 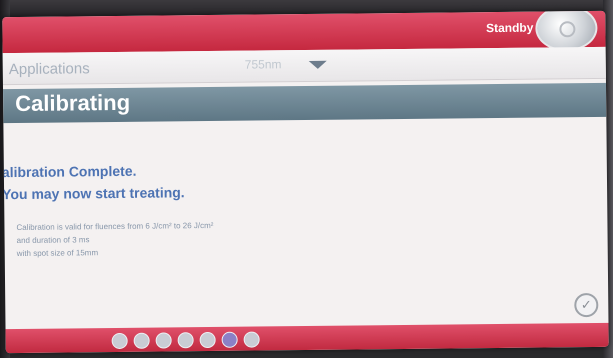 What do you see at coordinates (93, 193) in the screenshot?
I see `message-line-2: You may now start treating.` at bounding box center [93, 193].